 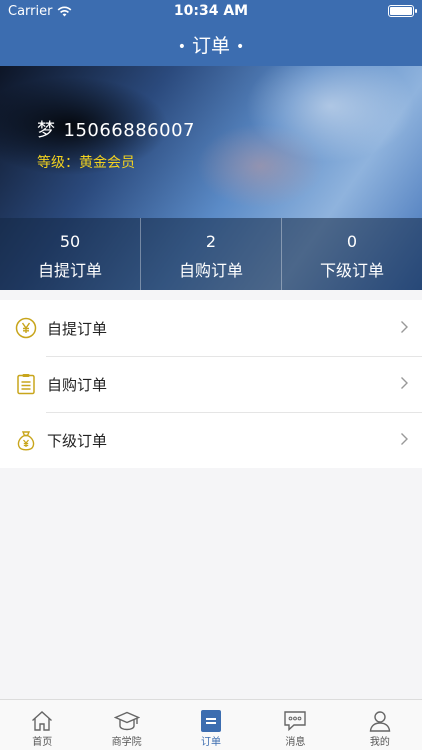 What do you see at coordinates (211, 328) in the screenshot?
I see `menu-item-pickup-orders: 自提订单` at bounding box center [211, 328].